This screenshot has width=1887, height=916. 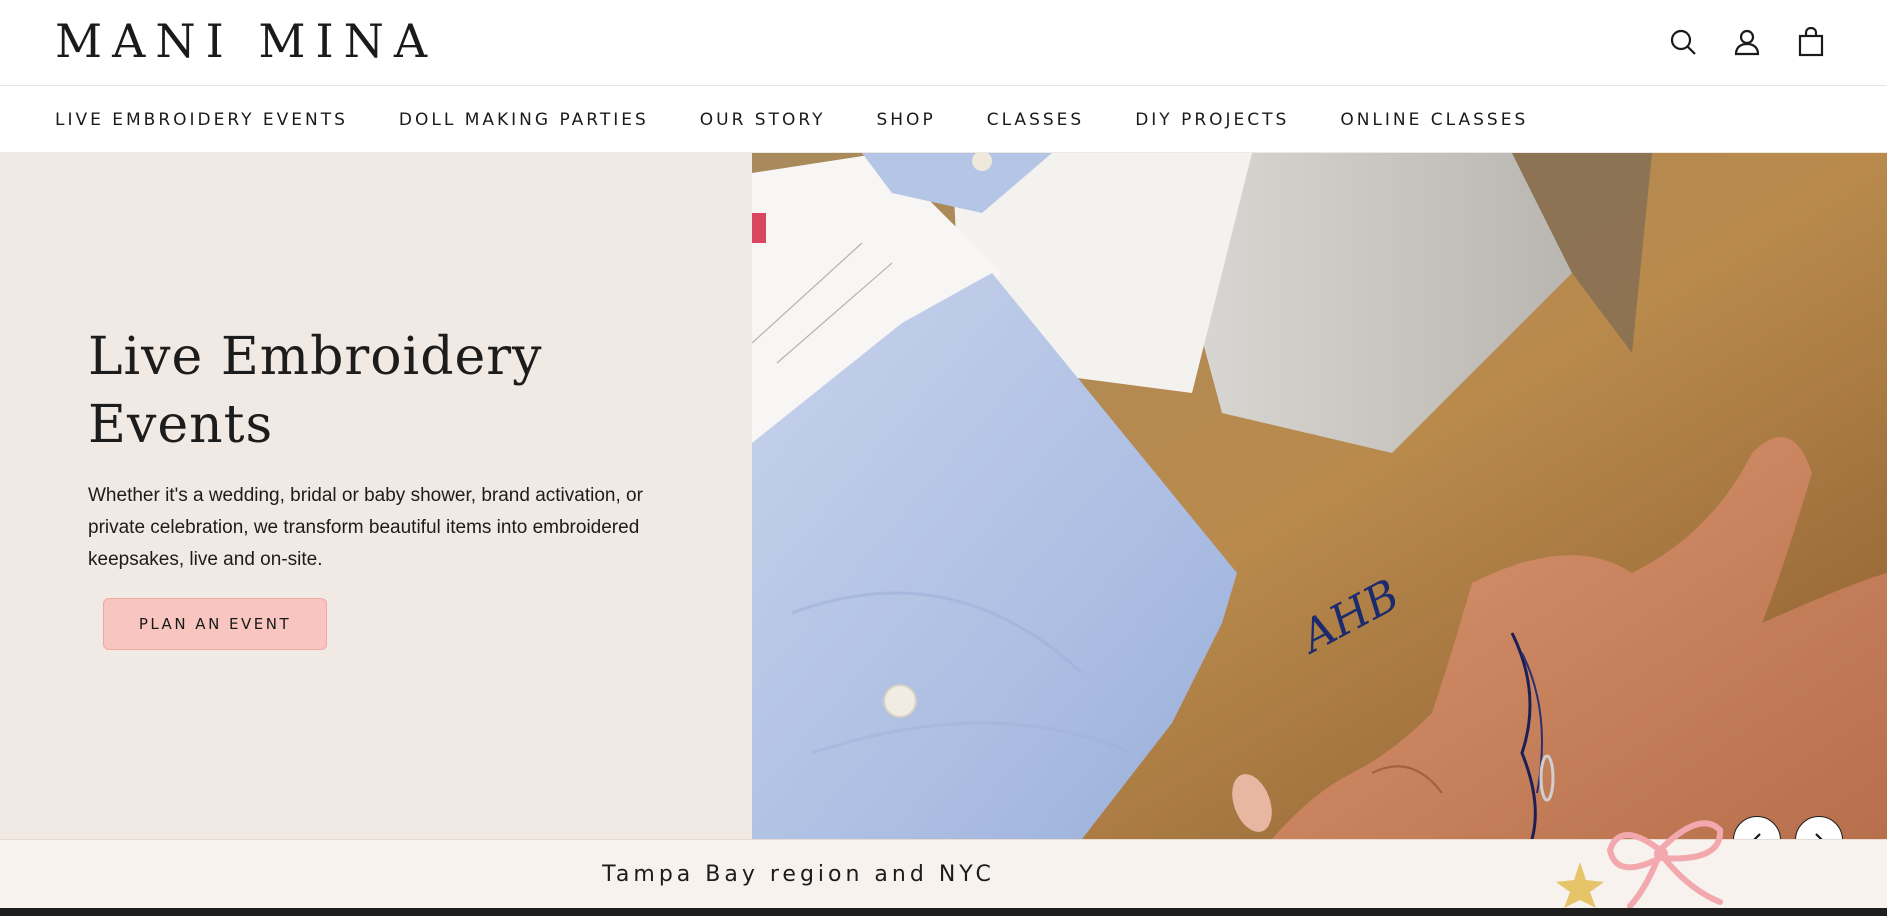 What do you see at coordinates (246, 41) in the screenshot?
I see `brand-logo: MANI MINA` at bounding box center [246, 41].